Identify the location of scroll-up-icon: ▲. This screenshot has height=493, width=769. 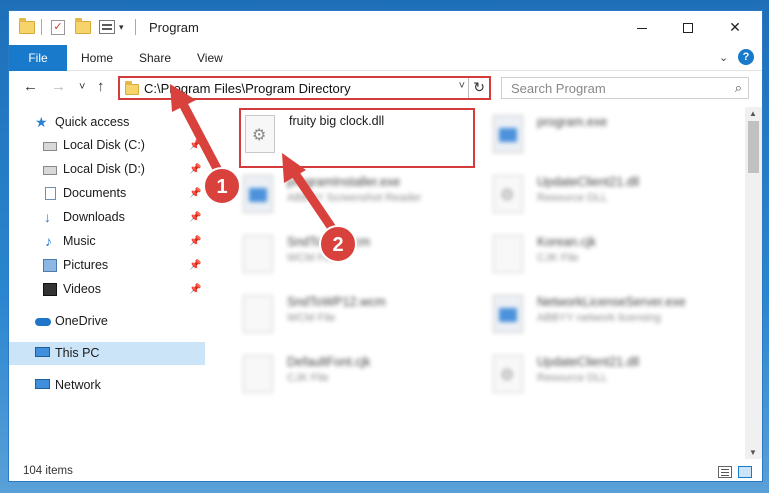
(753, 113).